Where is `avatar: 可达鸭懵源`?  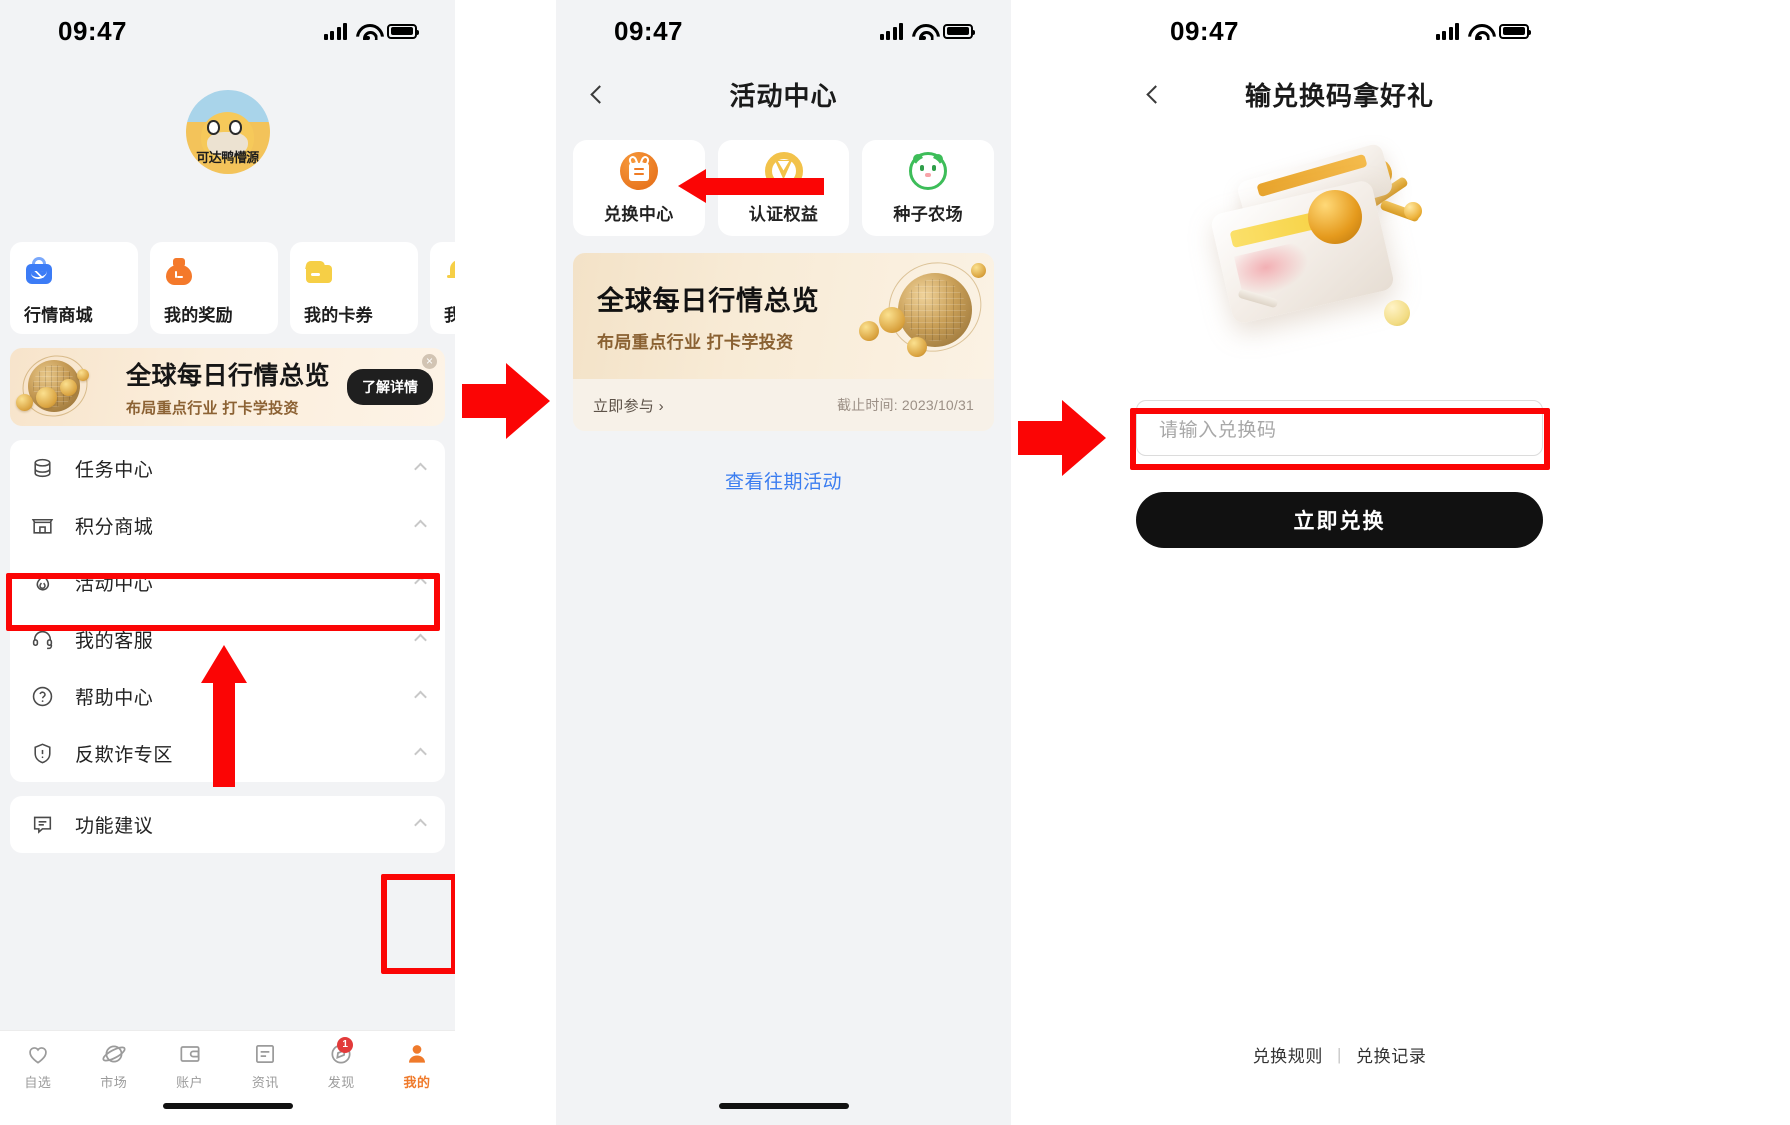
avatar: 可达鸭懵源 is located at coordinates (227, 132).